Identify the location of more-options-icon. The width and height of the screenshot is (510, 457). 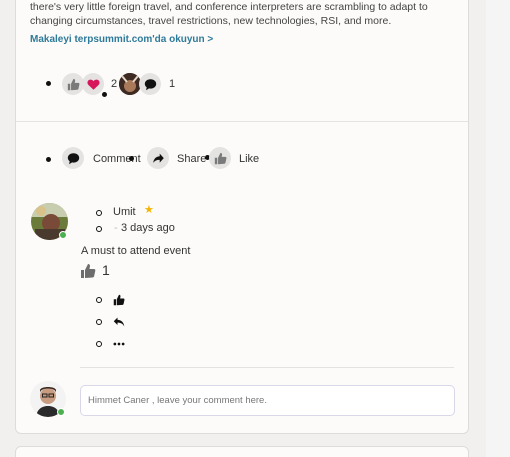
(119, 346).